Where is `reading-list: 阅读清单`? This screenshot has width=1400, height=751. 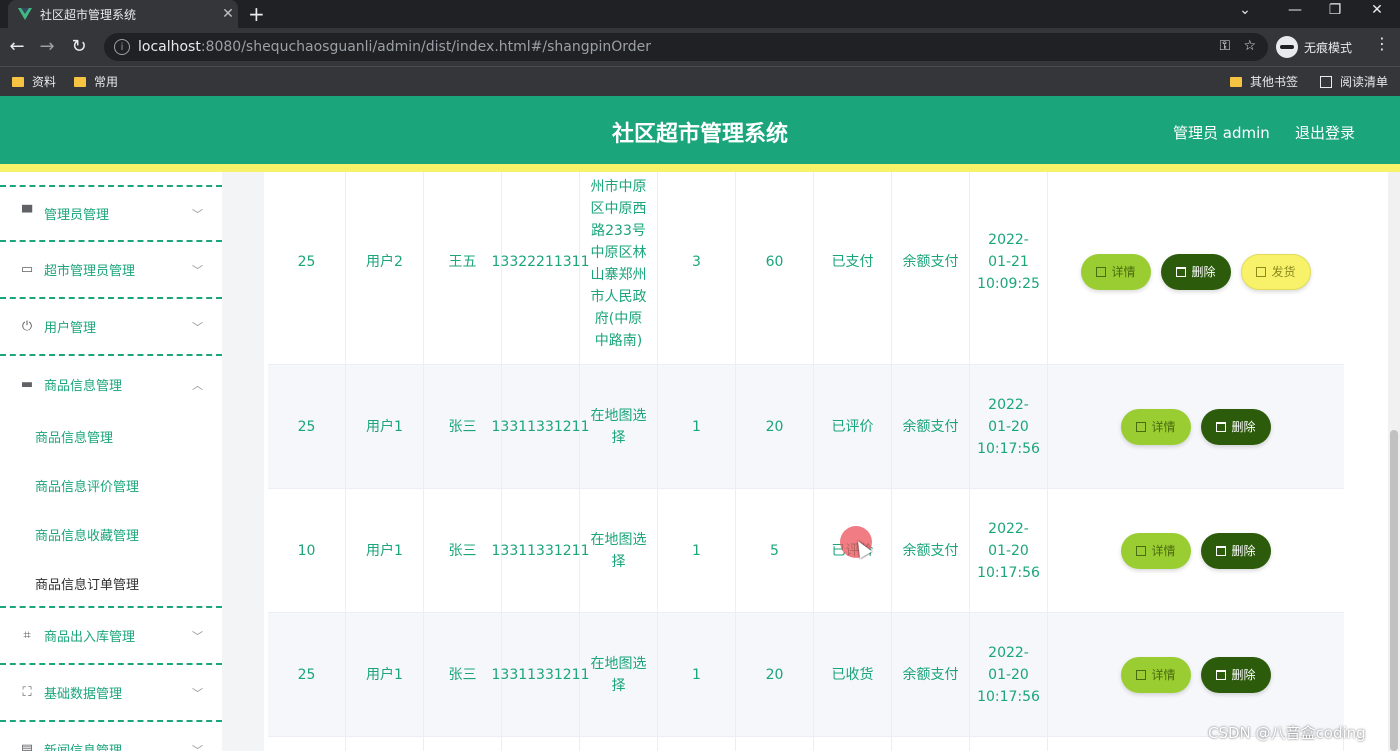 reading-list: 阅读清单 is located at coordinates (1354, 81).